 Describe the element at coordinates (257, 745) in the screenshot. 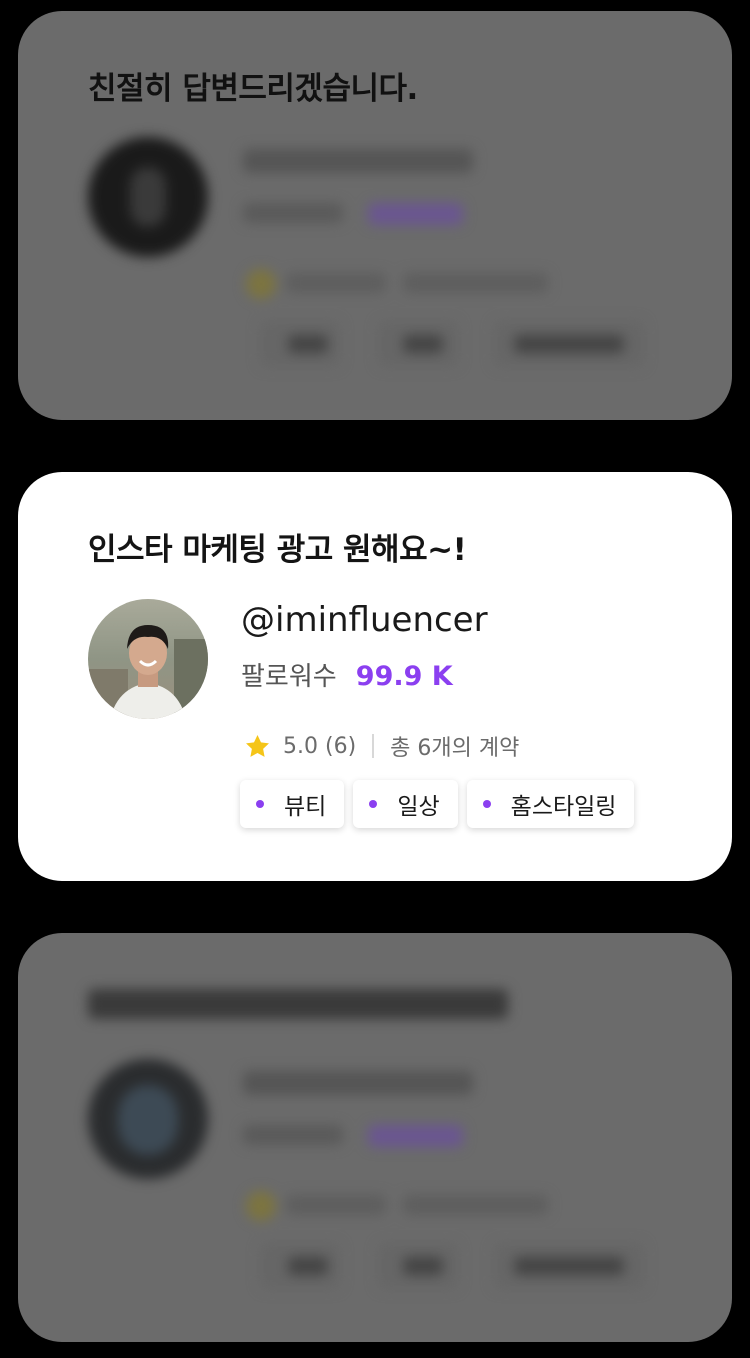

I see `star-icon` at that location.